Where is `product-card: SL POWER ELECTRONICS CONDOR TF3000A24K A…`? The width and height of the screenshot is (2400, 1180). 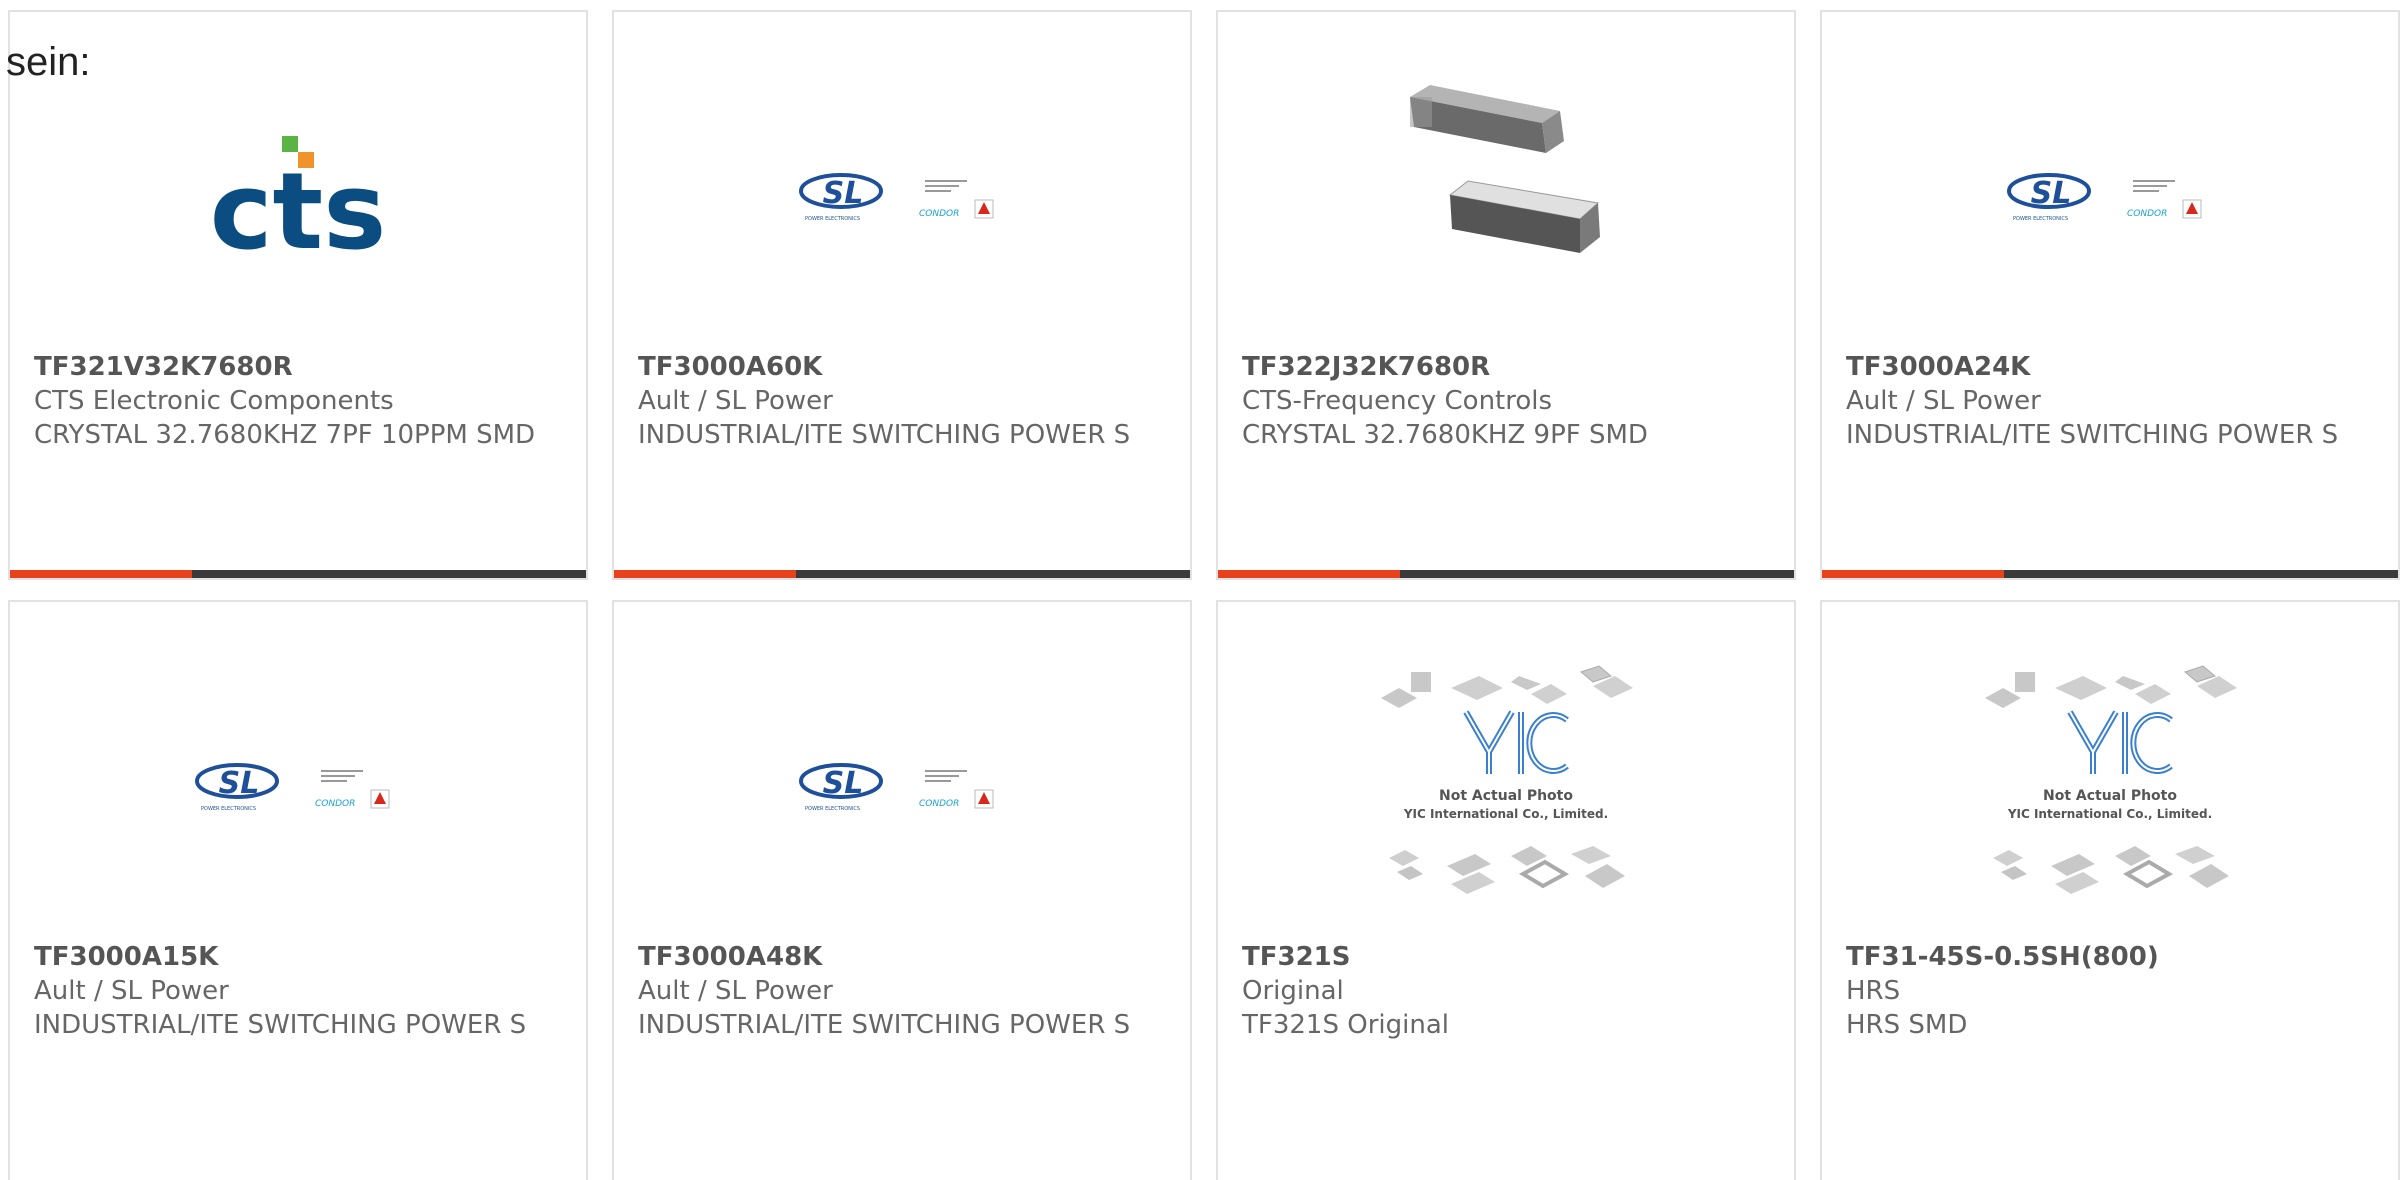 product-card: SL POWER ELECTRONICS CONDOR TF3000A24K A… is located at coordinates (2110, 295).